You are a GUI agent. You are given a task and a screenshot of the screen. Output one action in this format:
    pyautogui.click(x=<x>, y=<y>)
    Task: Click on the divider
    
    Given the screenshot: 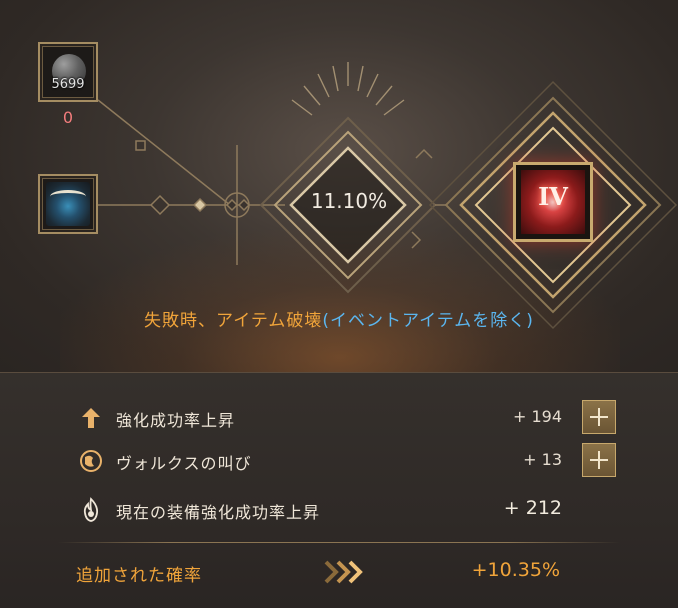 What is the action you would take?
    pyautogui.click(x=339, y=542)
    